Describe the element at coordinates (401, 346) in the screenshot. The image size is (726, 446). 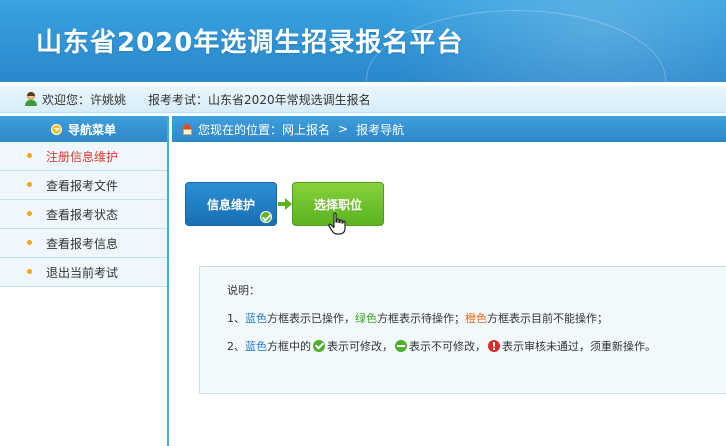
I see `minus-icon` at that location.